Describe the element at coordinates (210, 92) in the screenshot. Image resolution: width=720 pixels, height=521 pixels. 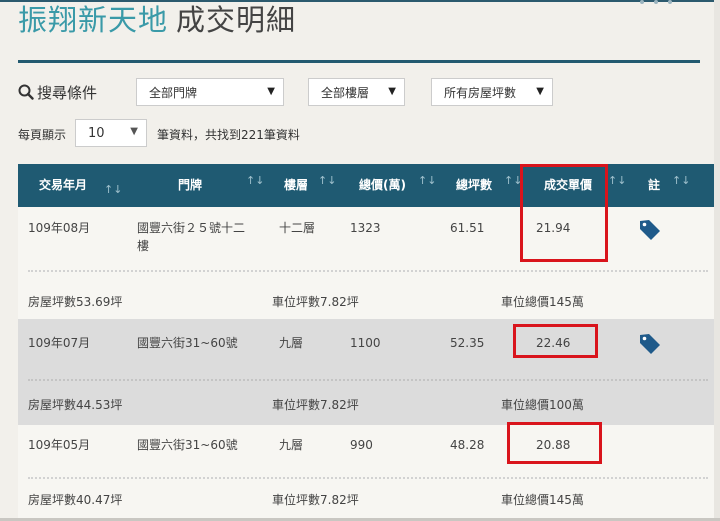
I see `filter-address-select: 全部門牌 ▼` at that location.